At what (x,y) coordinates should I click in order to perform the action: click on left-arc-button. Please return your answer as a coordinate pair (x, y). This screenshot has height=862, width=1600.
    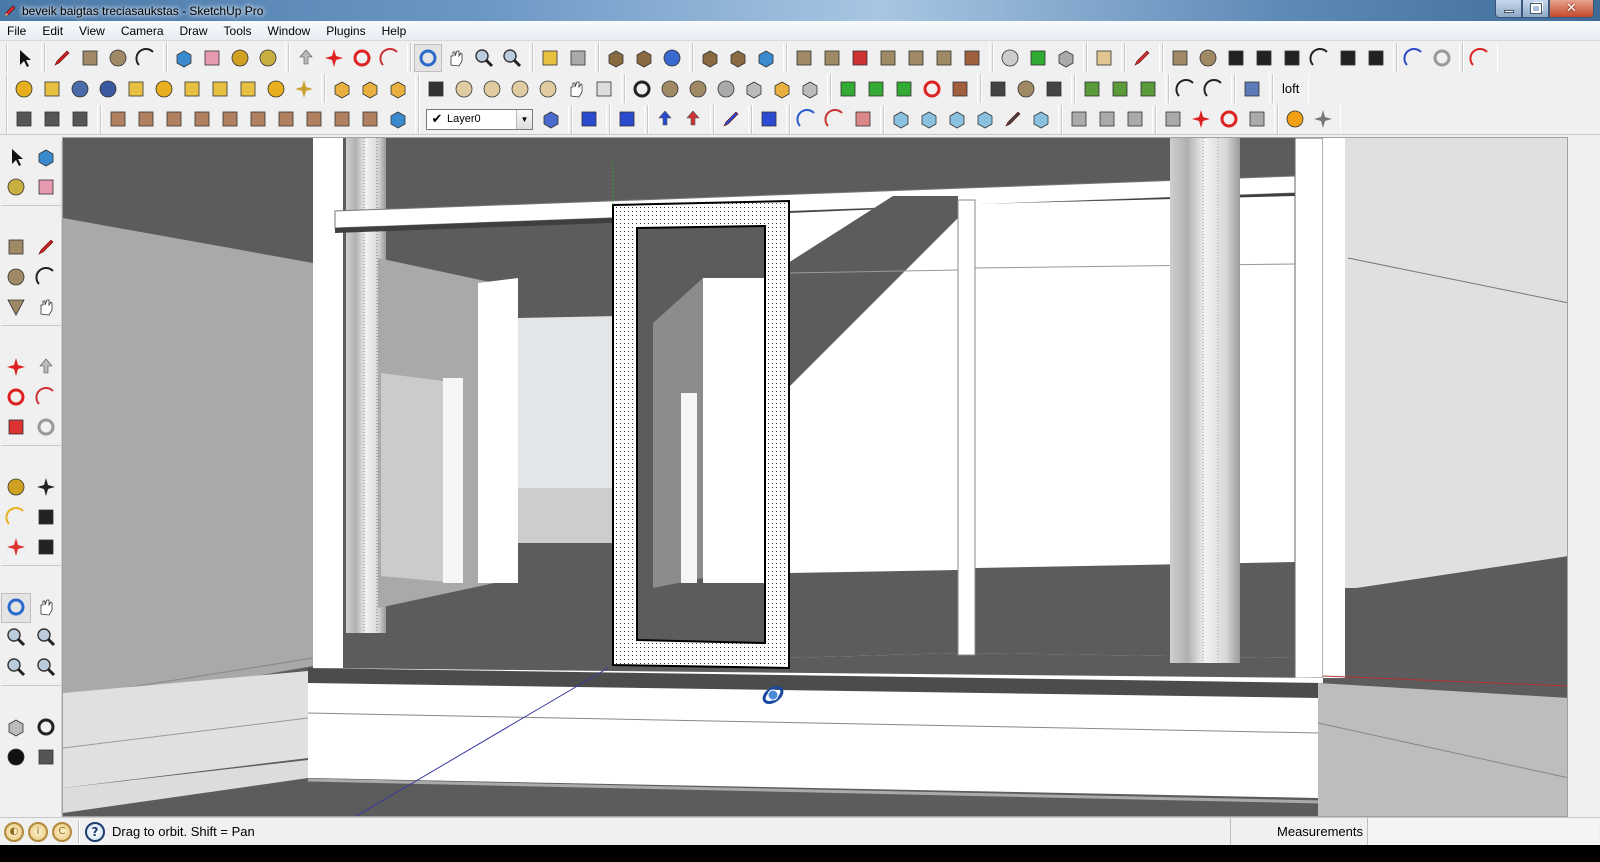
    Looking at the image, I should click on (46, 278).